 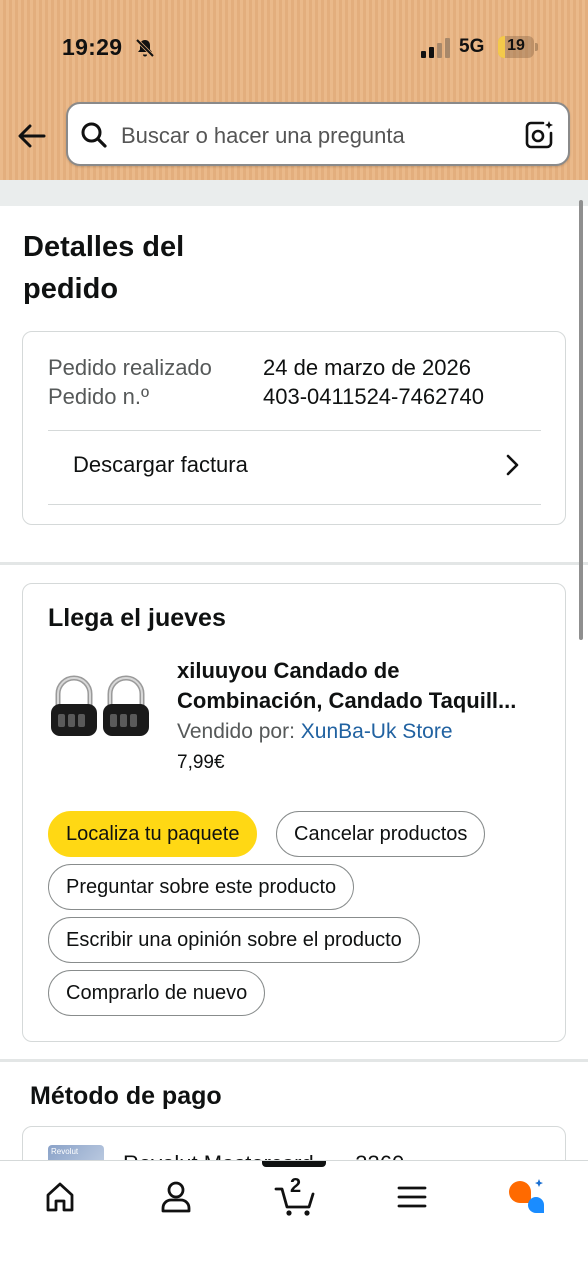 I want to click on back-arrow-icon, so click(x=32, y=136).